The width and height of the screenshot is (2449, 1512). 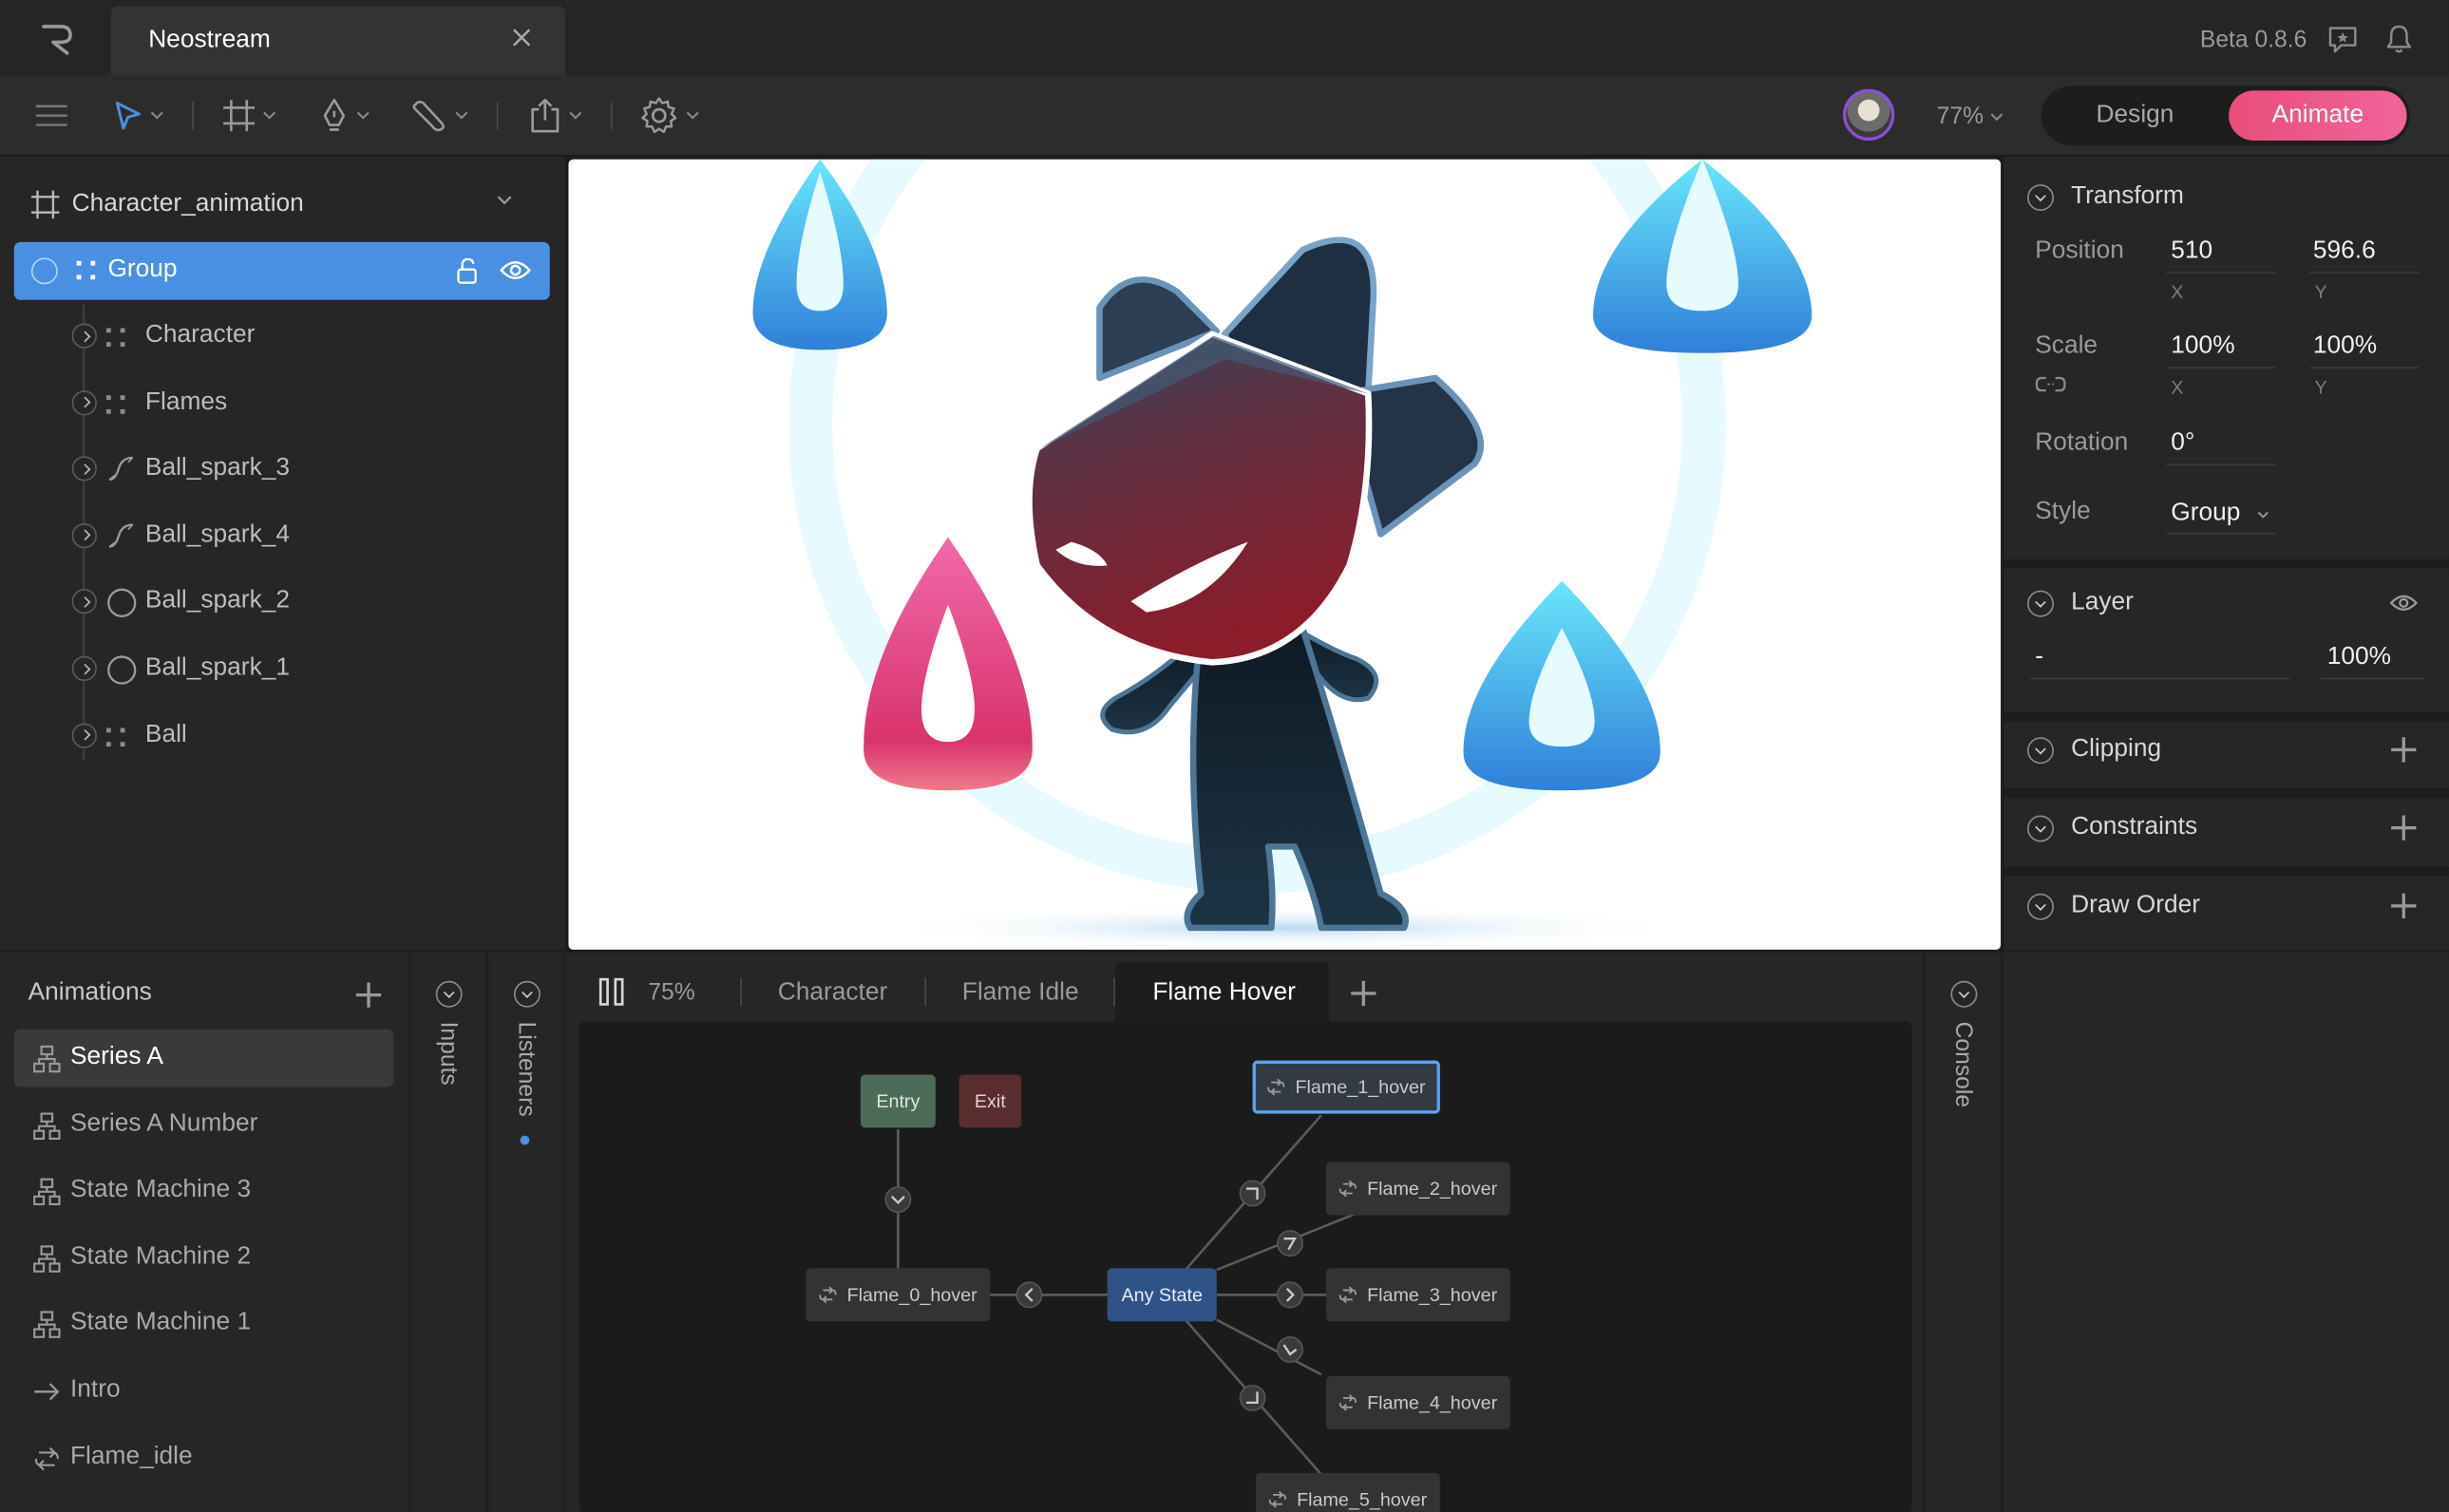 What do you see at coordinates (302, 338) in the screenshot?
I see `layer-row: Character` at bounding box center [302, 338].